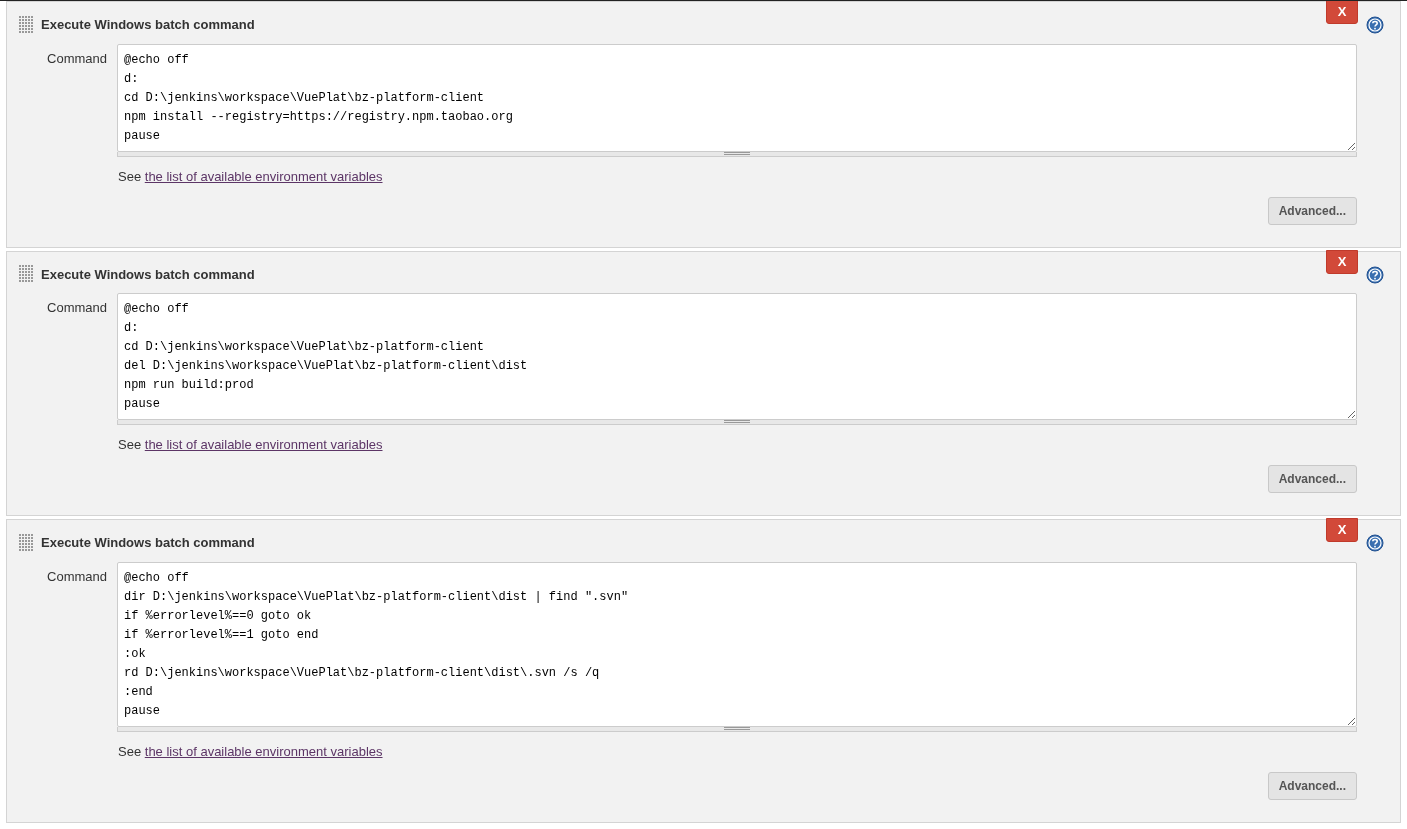 The width and height of the screenshot is (1407, 829). Describe the element at coordinates (737, 97) in the screenshot. I see `command-field: @echo off d: cd D:\jenkins\workspace\VuePlat\bz-platform-client npm install --registry=https://registry.npm.taobao.org pause` at that location.